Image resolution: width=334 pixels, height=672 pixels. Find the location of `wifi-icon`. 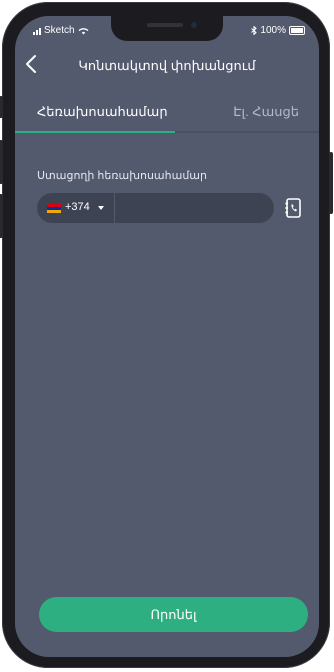

wifi-icon is located at coordinates (83, 30).